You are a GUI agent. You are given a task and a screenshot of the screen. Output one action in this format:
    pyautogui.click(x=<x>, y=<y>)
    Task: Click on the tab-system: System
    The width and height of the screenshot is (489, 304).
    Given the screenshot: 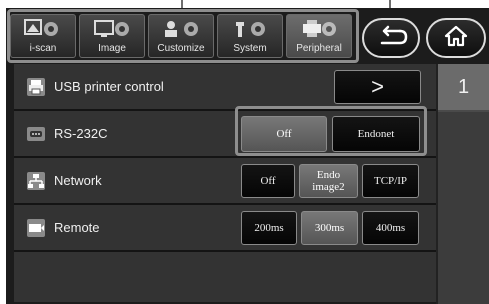 What is the action you would take?
    pyautogui.click(x=250, y=36)
    